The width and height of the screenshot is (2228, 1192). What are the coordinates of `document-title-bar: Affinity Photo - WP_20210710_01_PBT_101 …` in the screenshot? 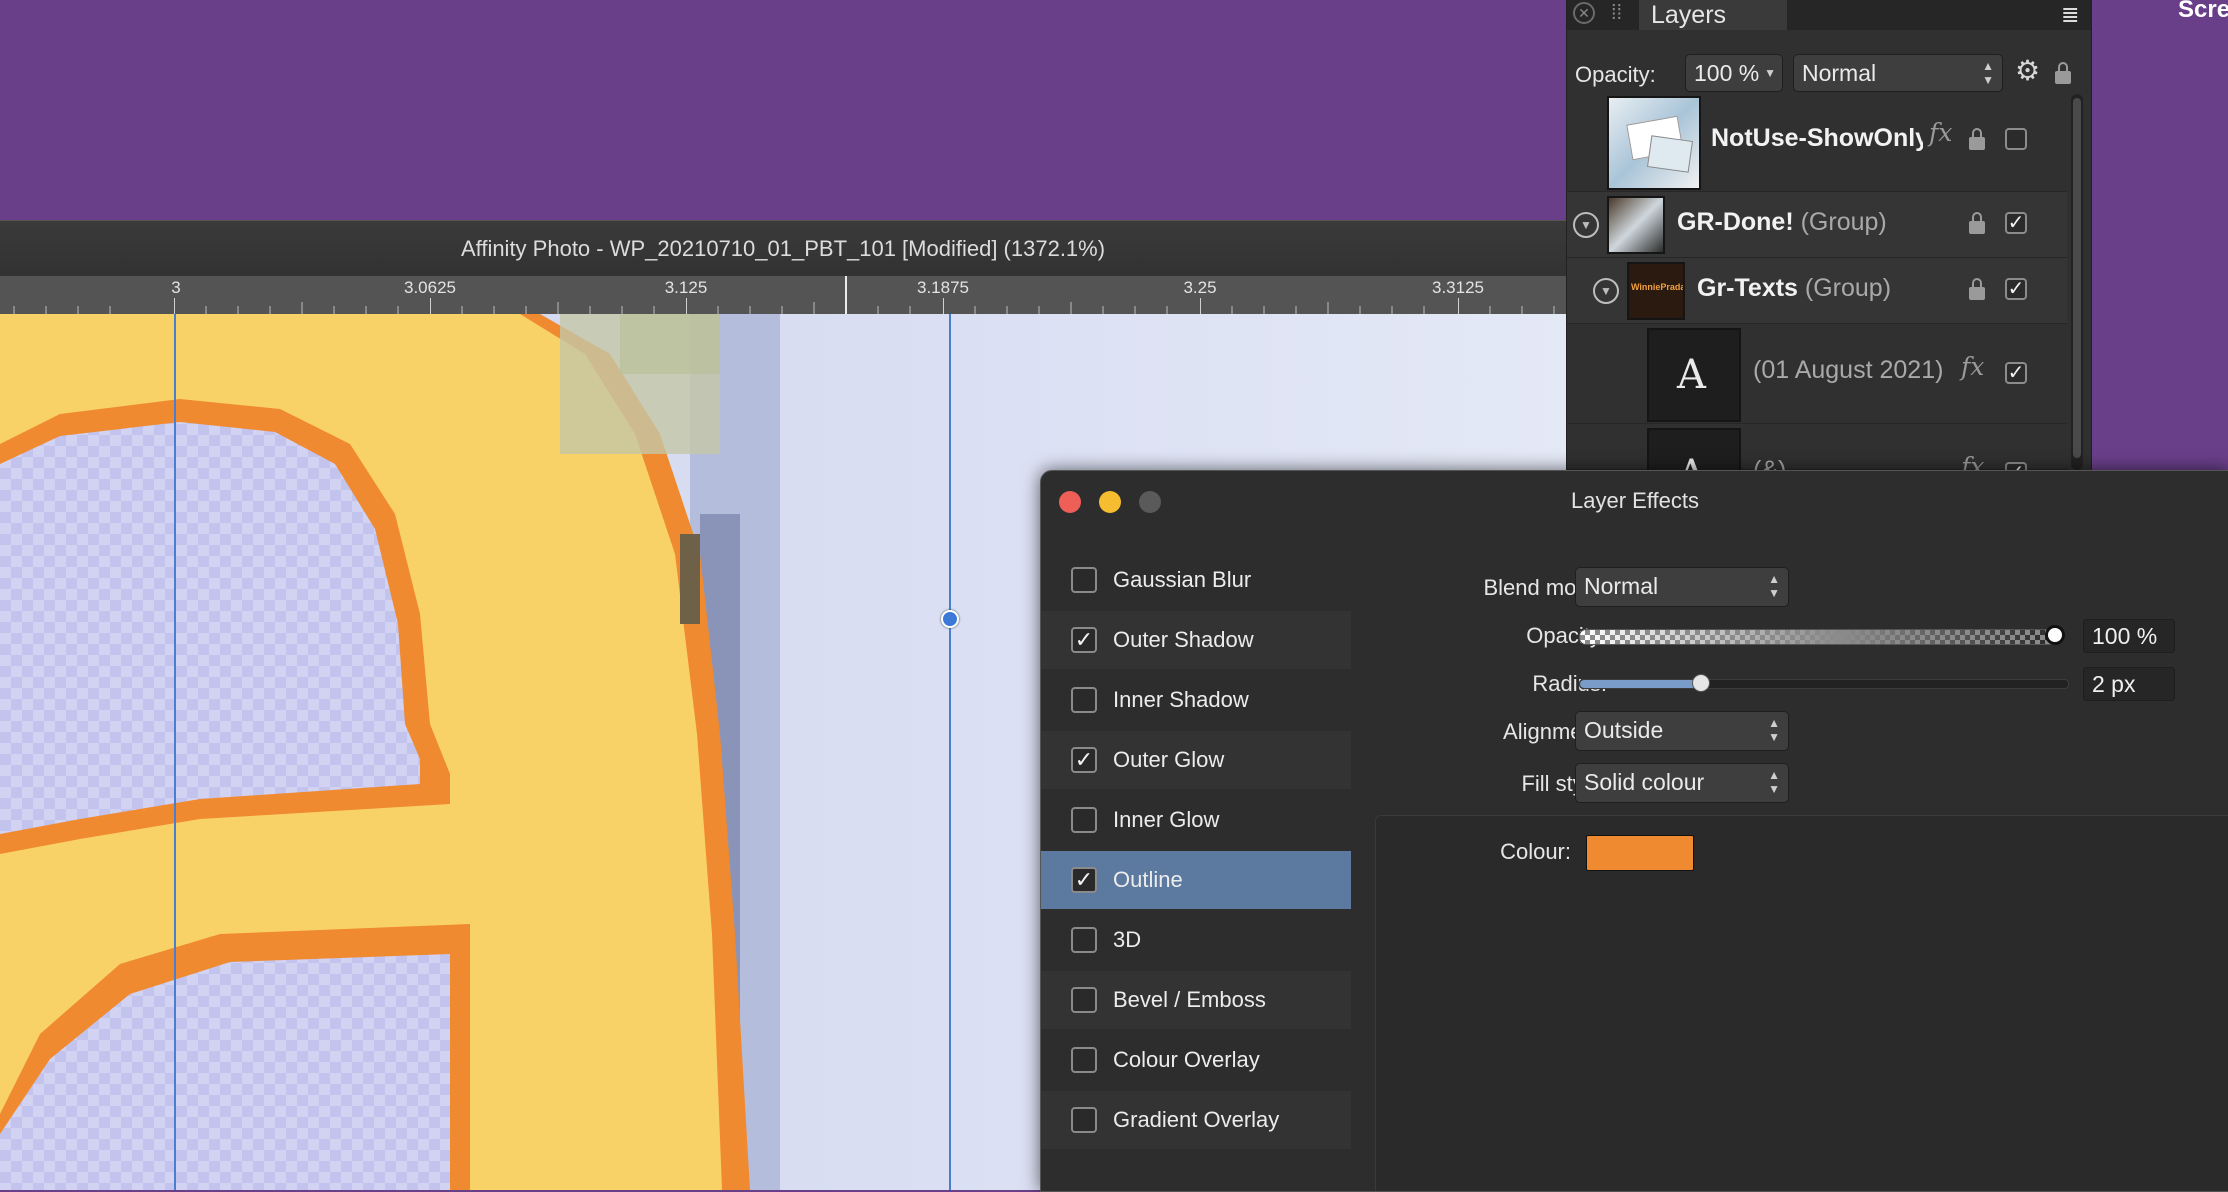 It's located at (783, 248).